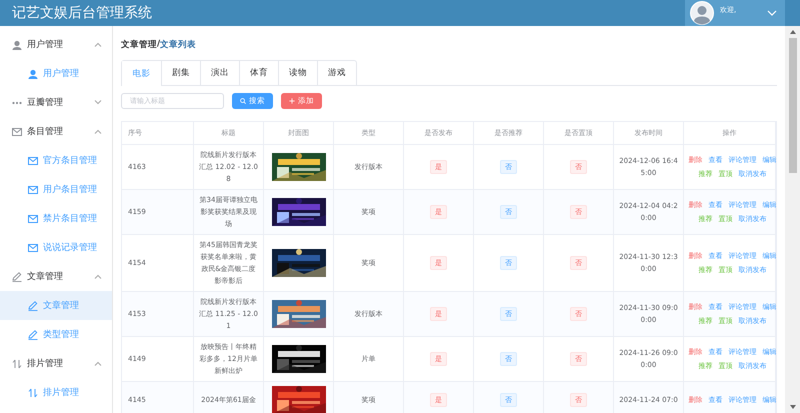 The height and width of the screenshot is (413, 800). What do you see at coordinates (243, 101) in the screenshot?
I see `search-icon` at bounding box center [243, 101].